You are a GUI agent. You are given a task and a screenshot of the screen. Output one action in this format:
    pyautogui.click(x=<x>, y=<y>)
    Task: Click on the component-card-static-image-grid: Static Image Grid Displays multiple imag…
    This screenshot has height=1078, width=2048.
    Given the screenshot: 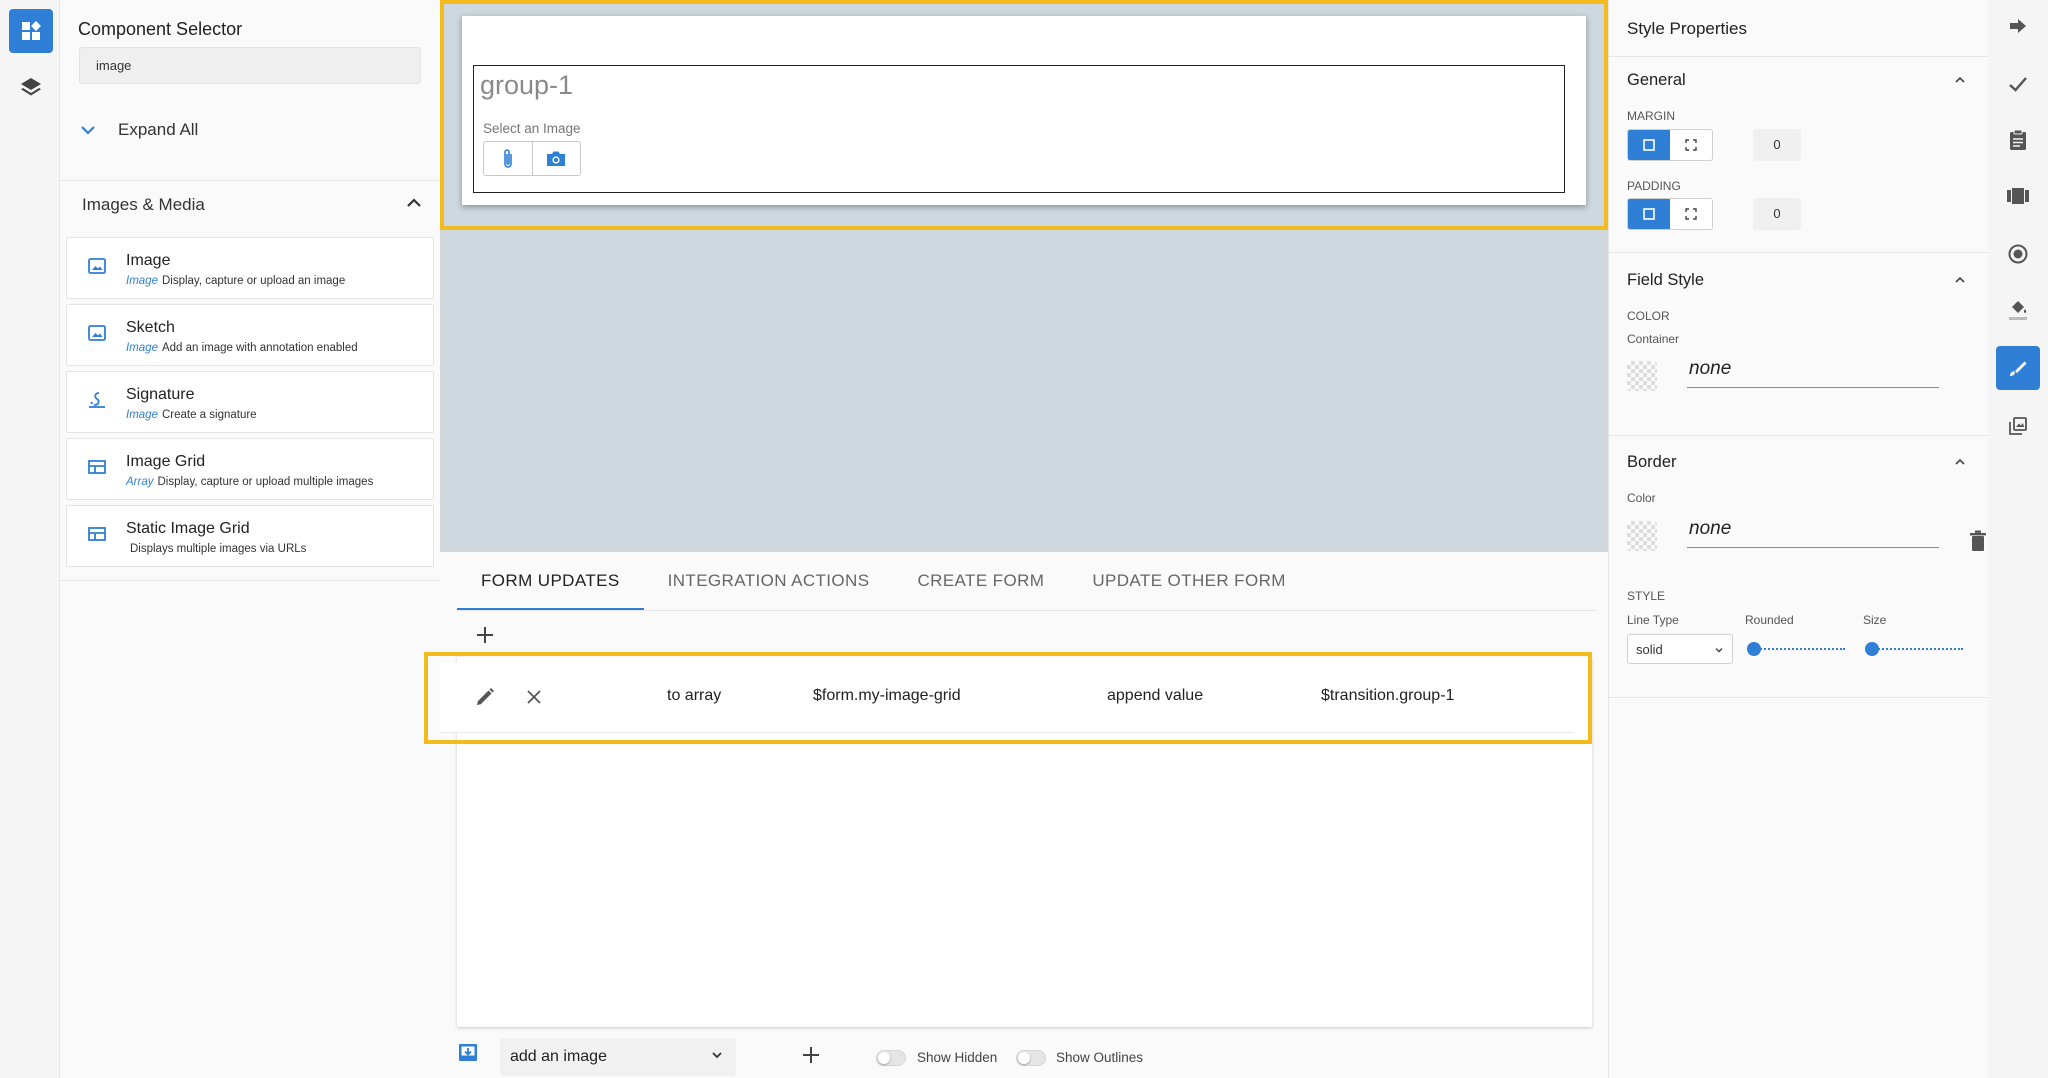 What is the action you would take?
    pyautogui.click(x=250, y=536)
    